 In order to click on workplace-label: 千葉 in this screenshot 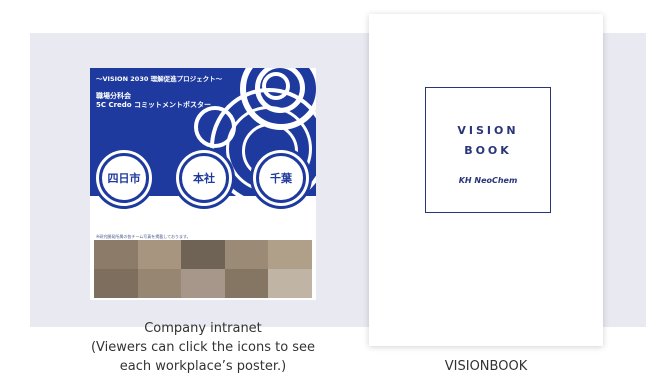, I will do `click(281, 178)`.